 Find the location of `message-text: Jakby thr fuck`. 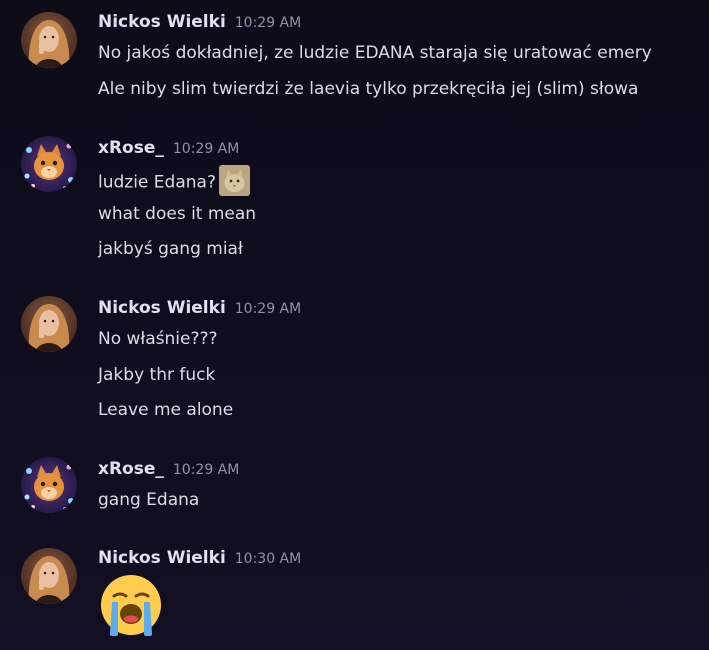

message-text: Jakby thr fuck is located at coordinates (157, 375).